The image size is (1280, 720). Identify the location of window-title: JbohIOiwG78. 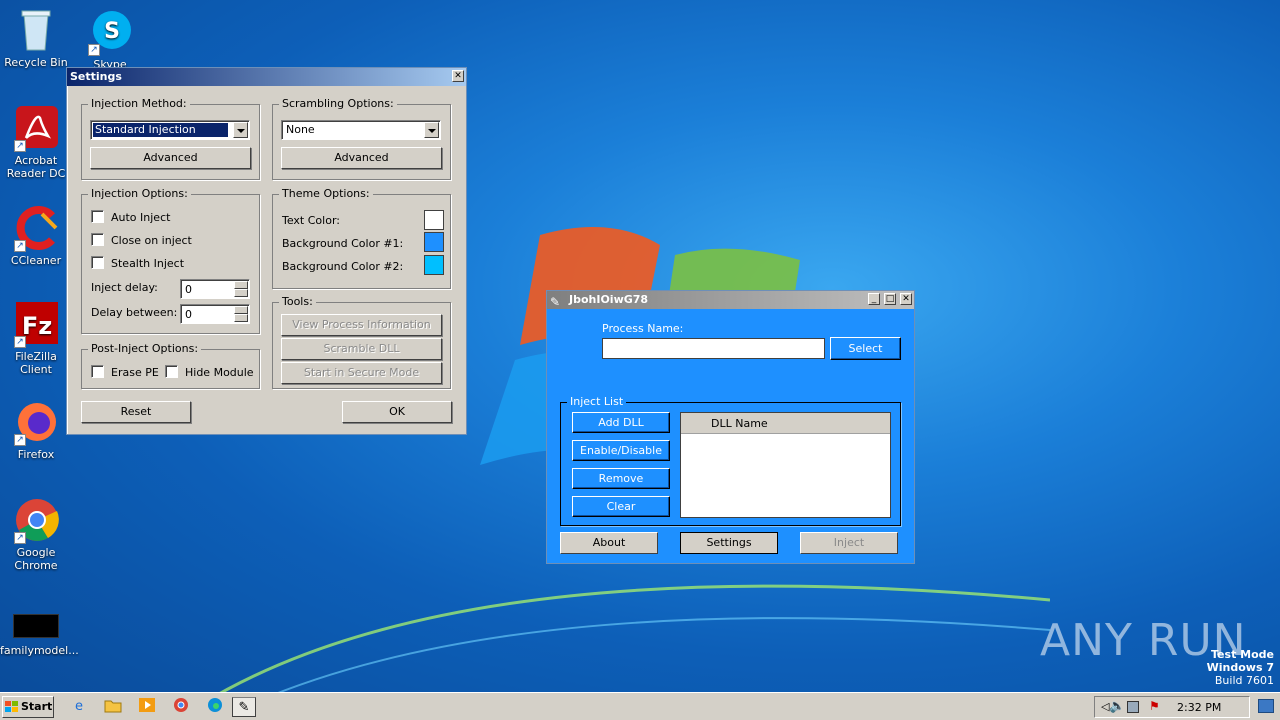
(609, 299).